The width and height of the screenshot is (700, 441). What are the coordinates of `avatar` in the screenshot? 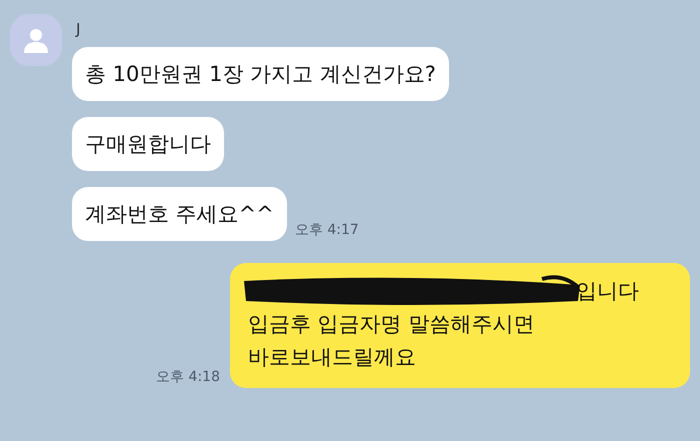 It's located at (36, 40).